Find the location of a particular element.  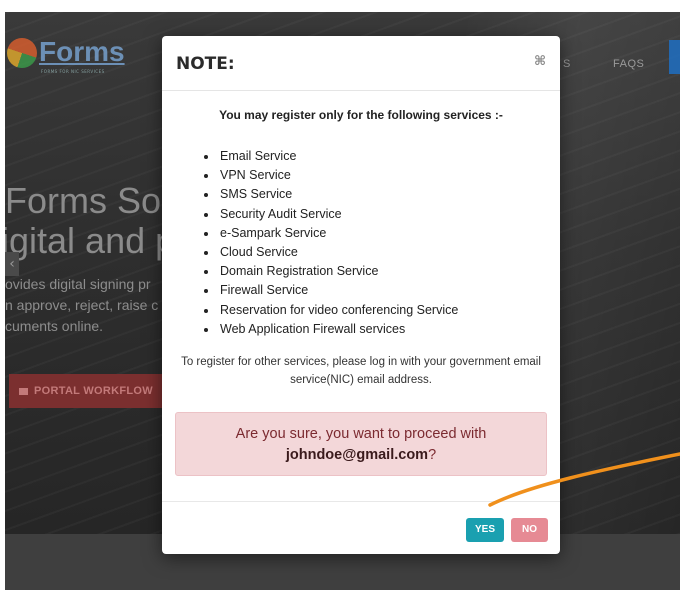

annotation-arrow-path is located at coordinates (584, 479).